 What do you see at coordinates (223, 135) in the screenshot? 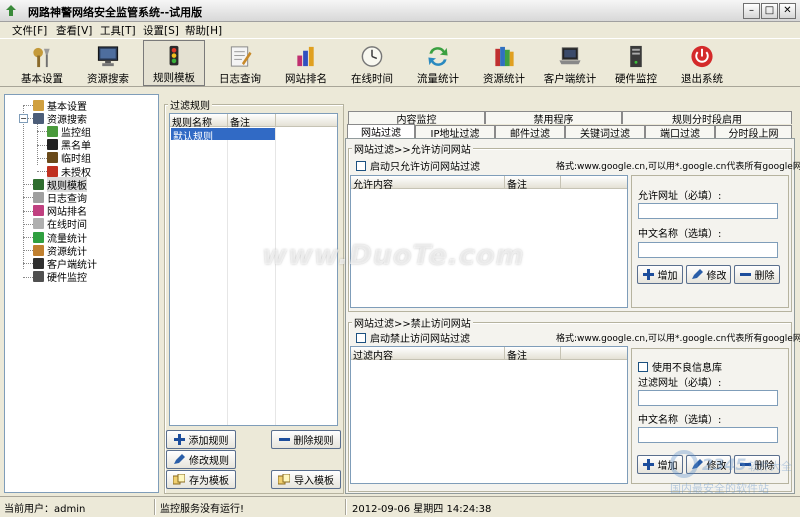
I see `rule-row-selected: 默认规则` at bounding box center [223, 135].